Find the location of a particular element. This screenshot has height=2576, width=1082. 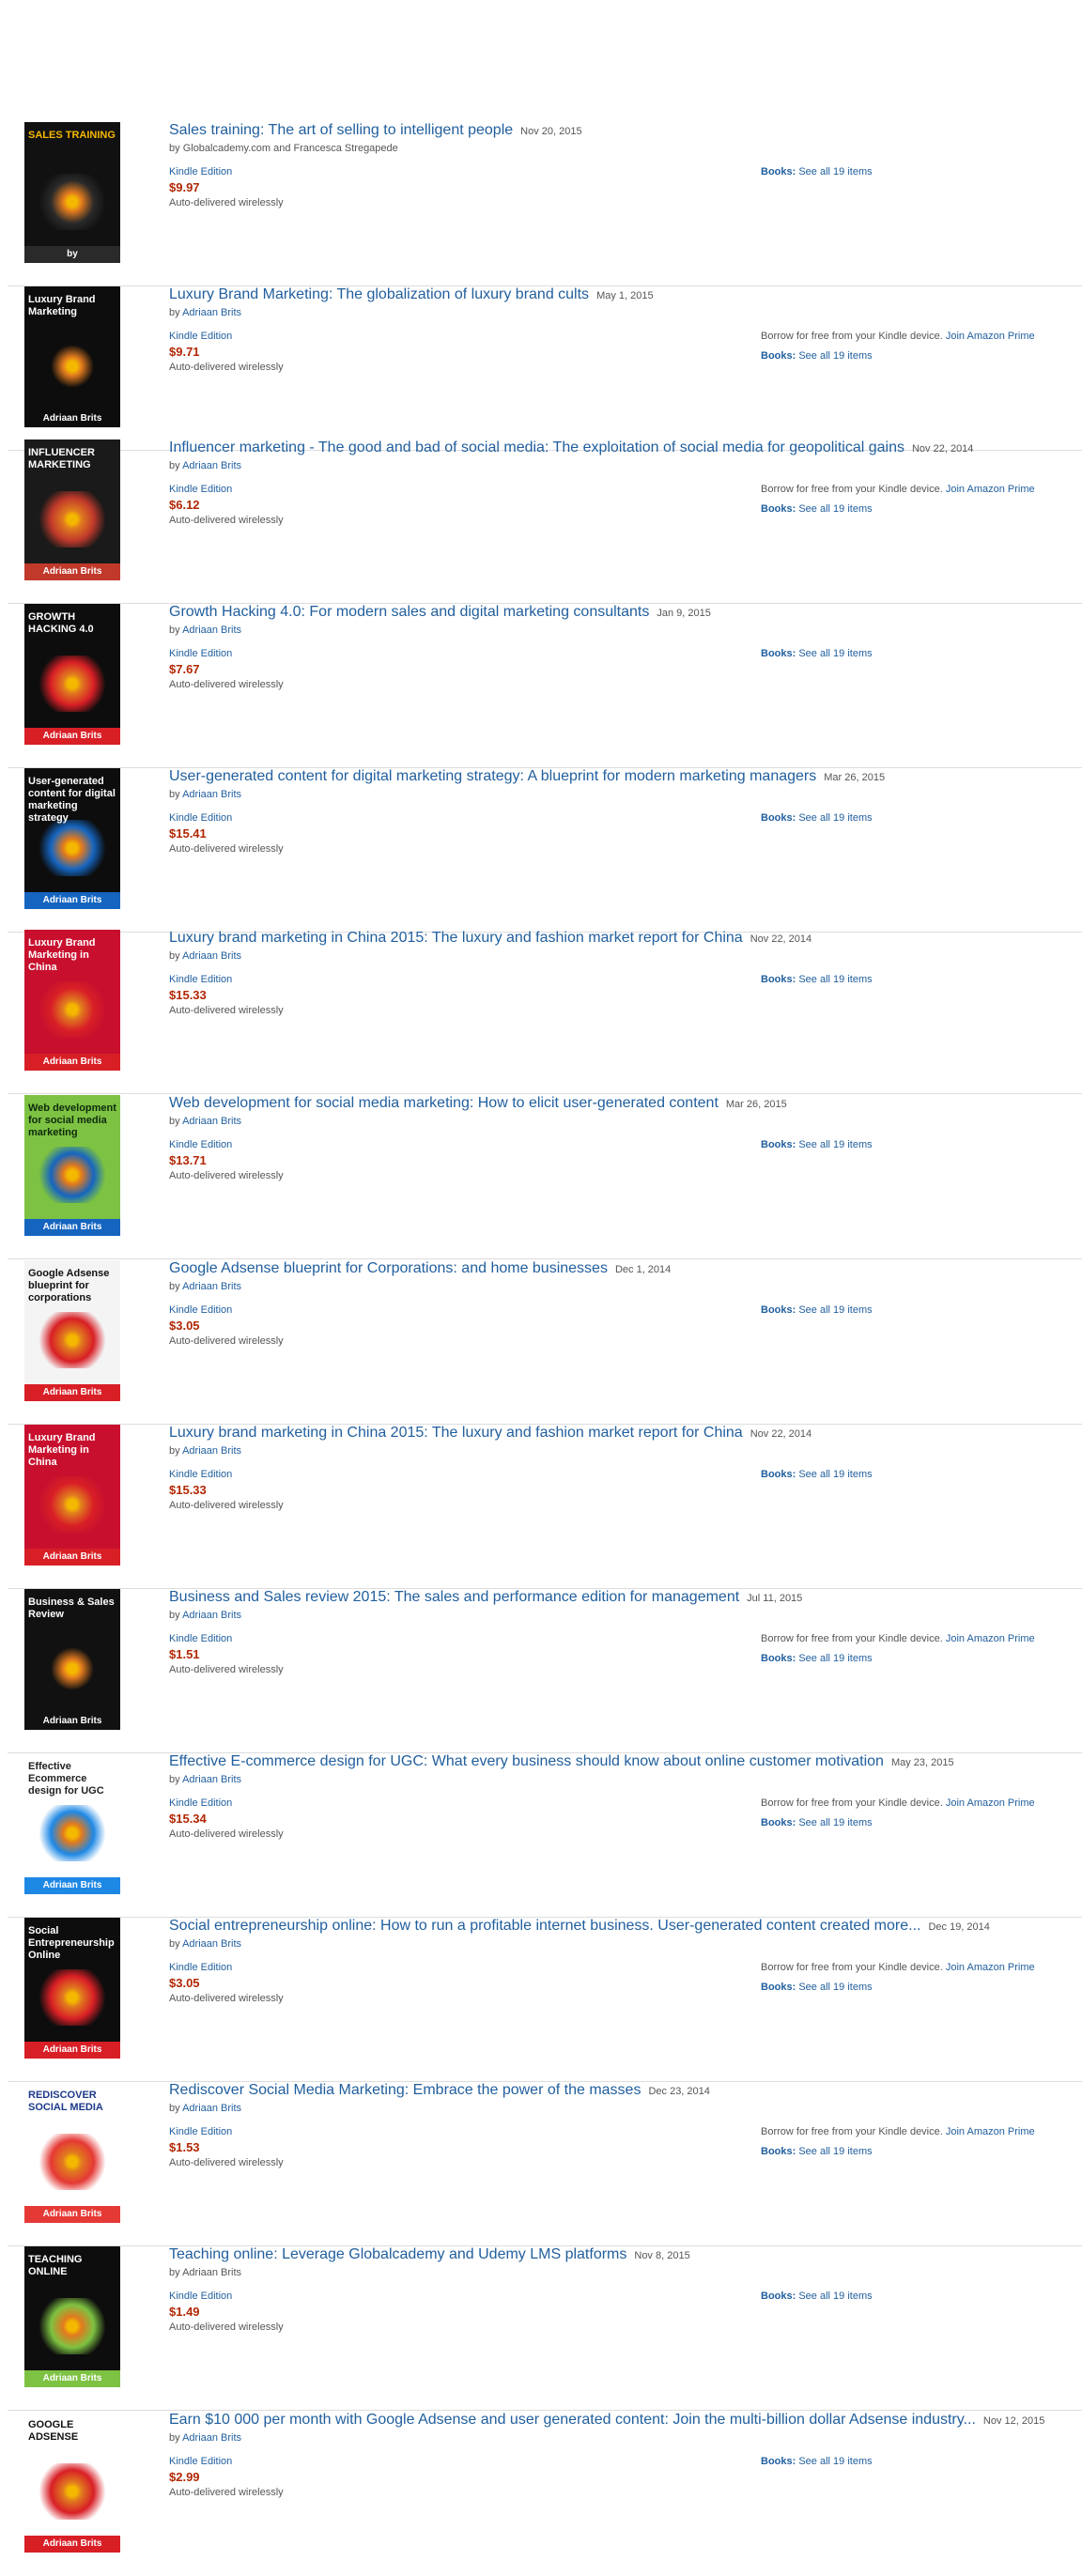

book-cover: GROWTH HACKING 4.0 Adriaan Brits is located at coordinates (72, 674).